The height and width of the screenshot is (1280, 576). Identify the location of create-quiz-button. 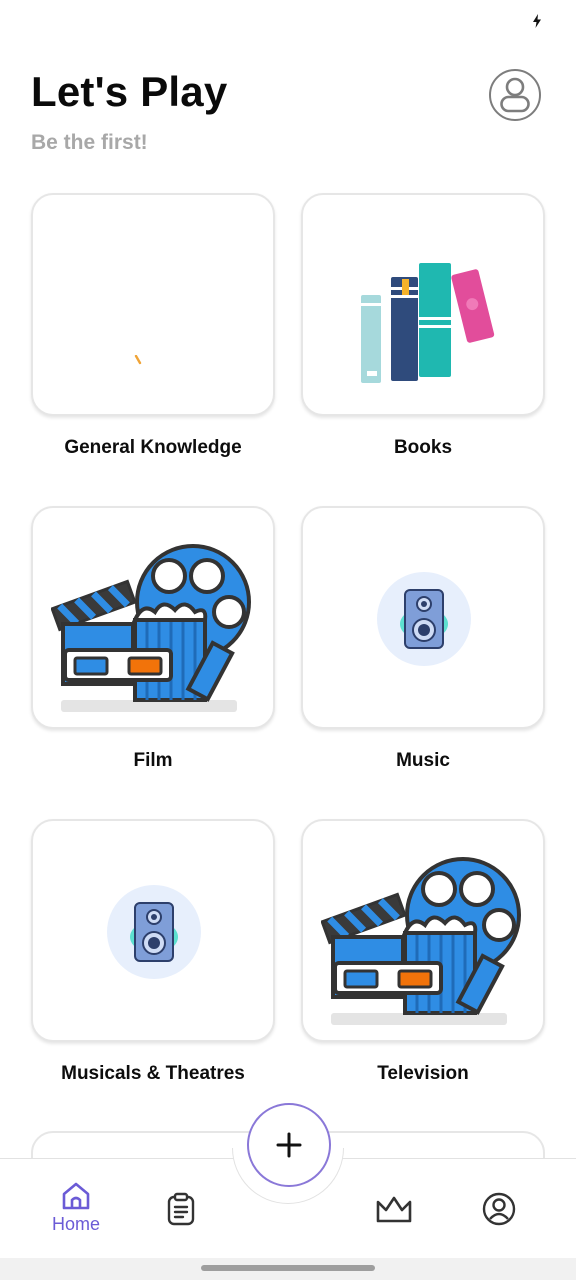
(289, 1145).